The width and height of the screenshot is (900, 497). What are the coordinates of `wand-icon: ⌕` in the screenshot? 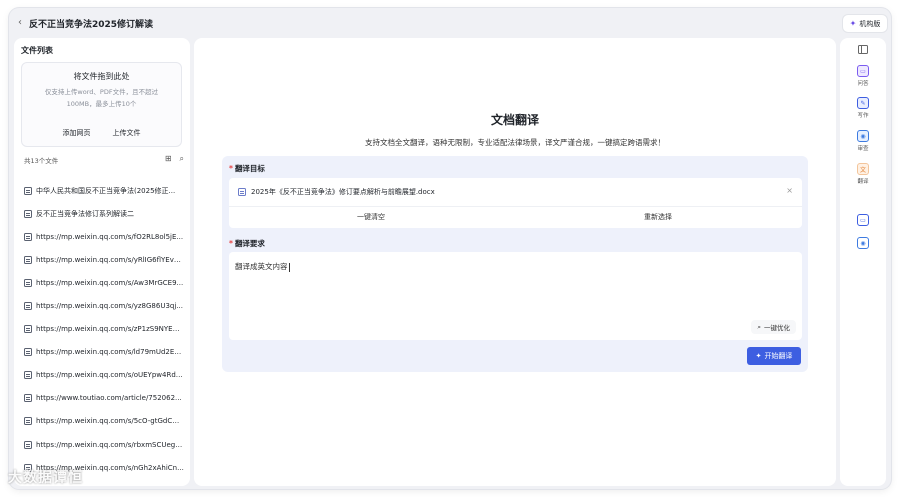 It's located at (759, 326).